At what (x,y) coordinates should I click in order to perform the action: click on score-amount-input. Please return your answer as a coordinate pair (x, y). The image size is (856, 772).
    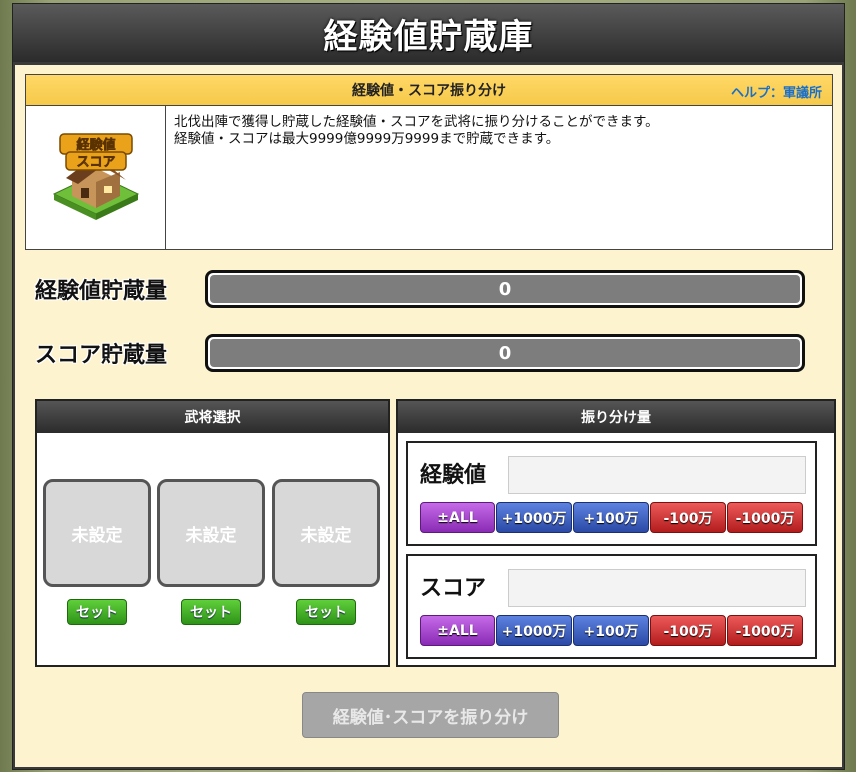
    Looking at the image, I should click on (657, 588).